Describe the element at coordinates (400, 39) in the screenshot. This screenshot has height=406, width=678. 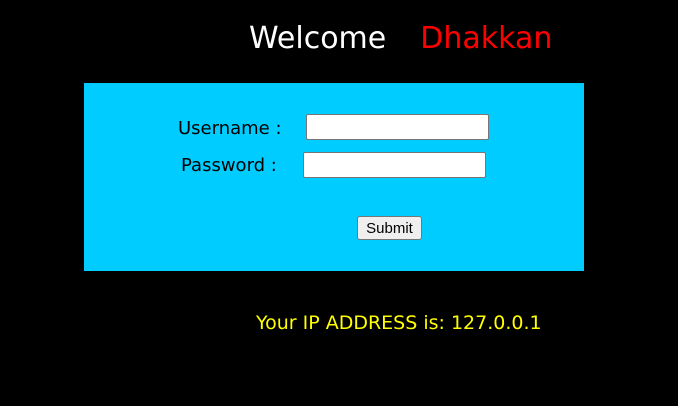
I see `welcome-heading: Welcome Dhakkan` at that location.